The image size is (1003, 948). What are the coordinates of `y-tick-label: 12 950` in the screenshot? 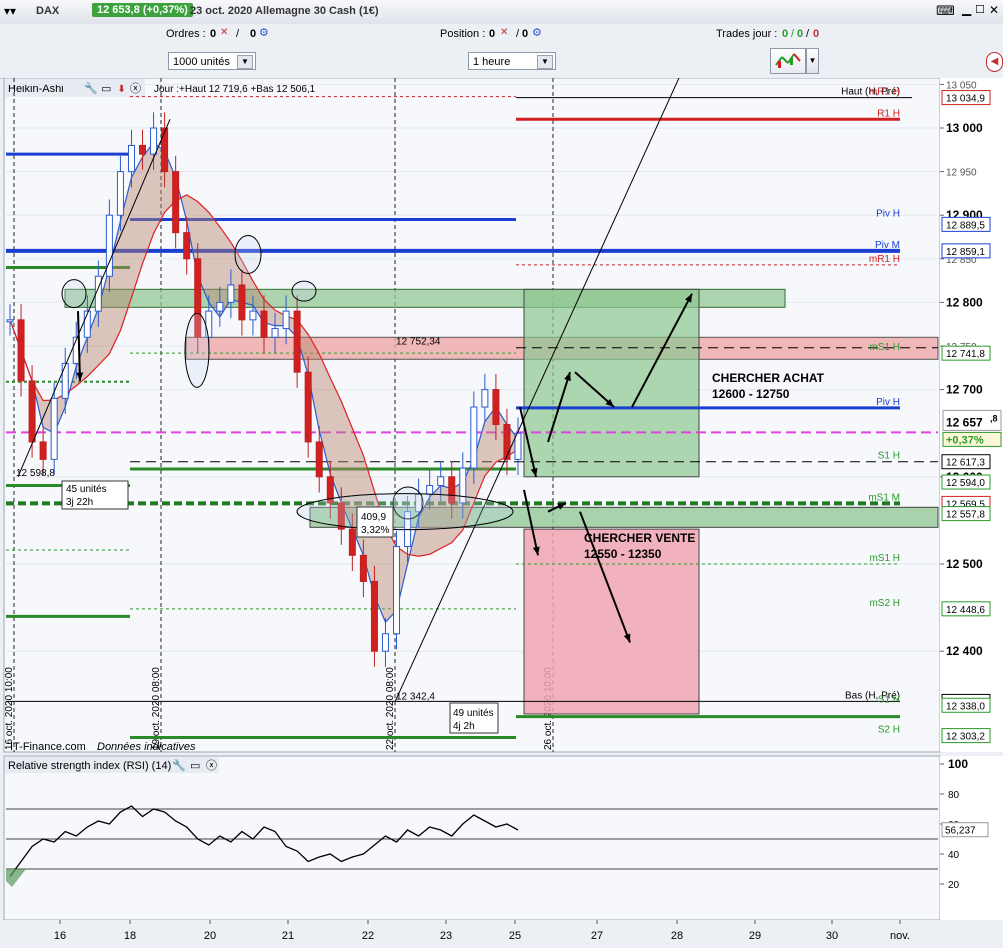 It's located at (961, 173).